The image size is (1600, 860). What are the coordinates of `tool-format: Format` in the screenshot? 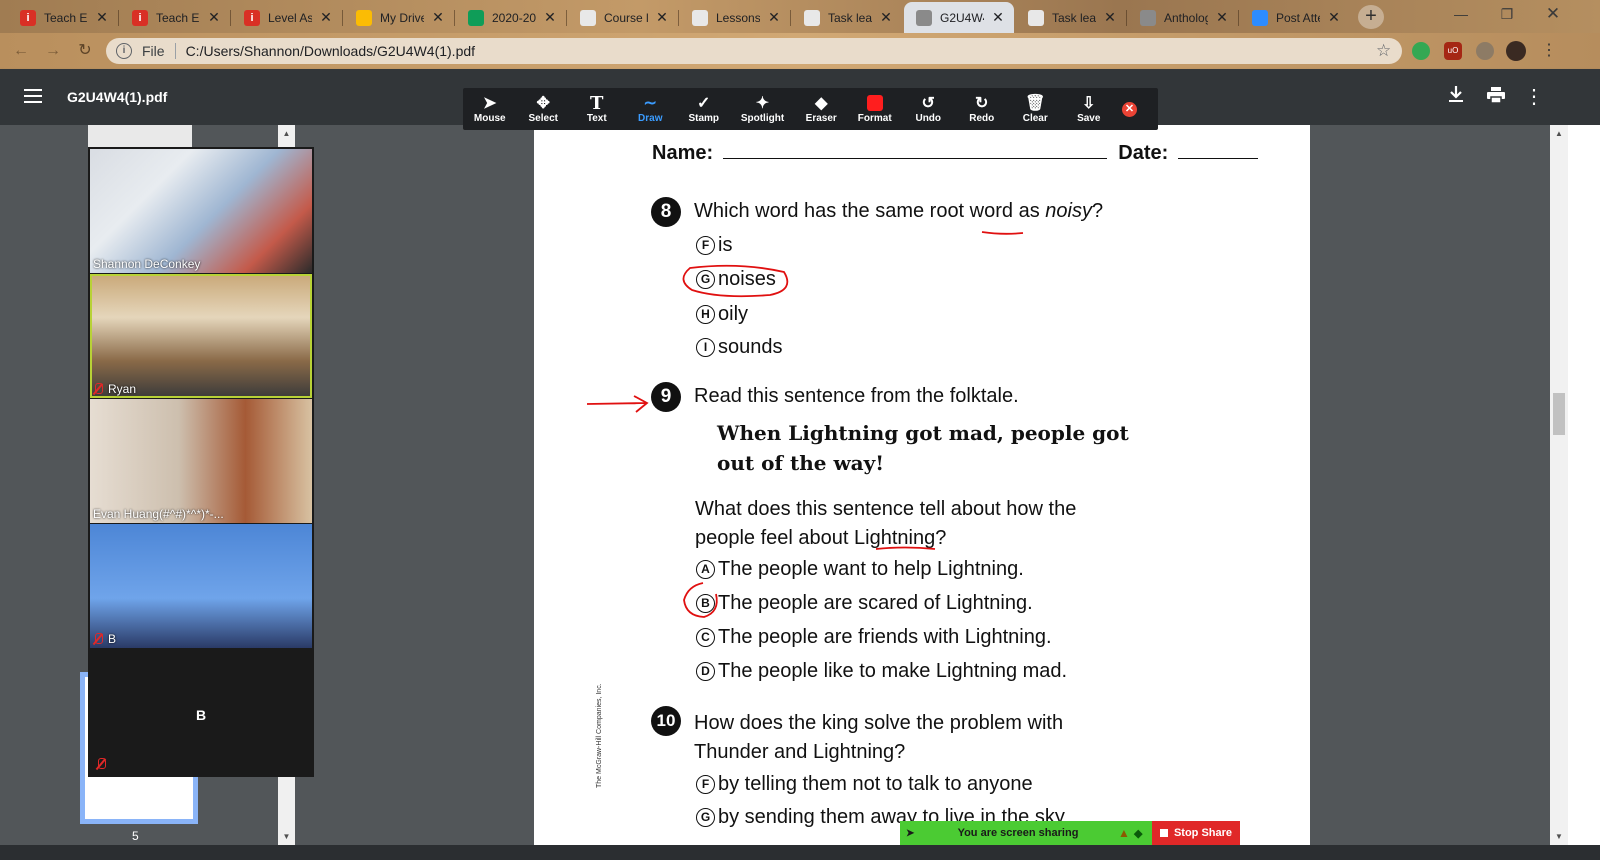 It's located at (875, 109).